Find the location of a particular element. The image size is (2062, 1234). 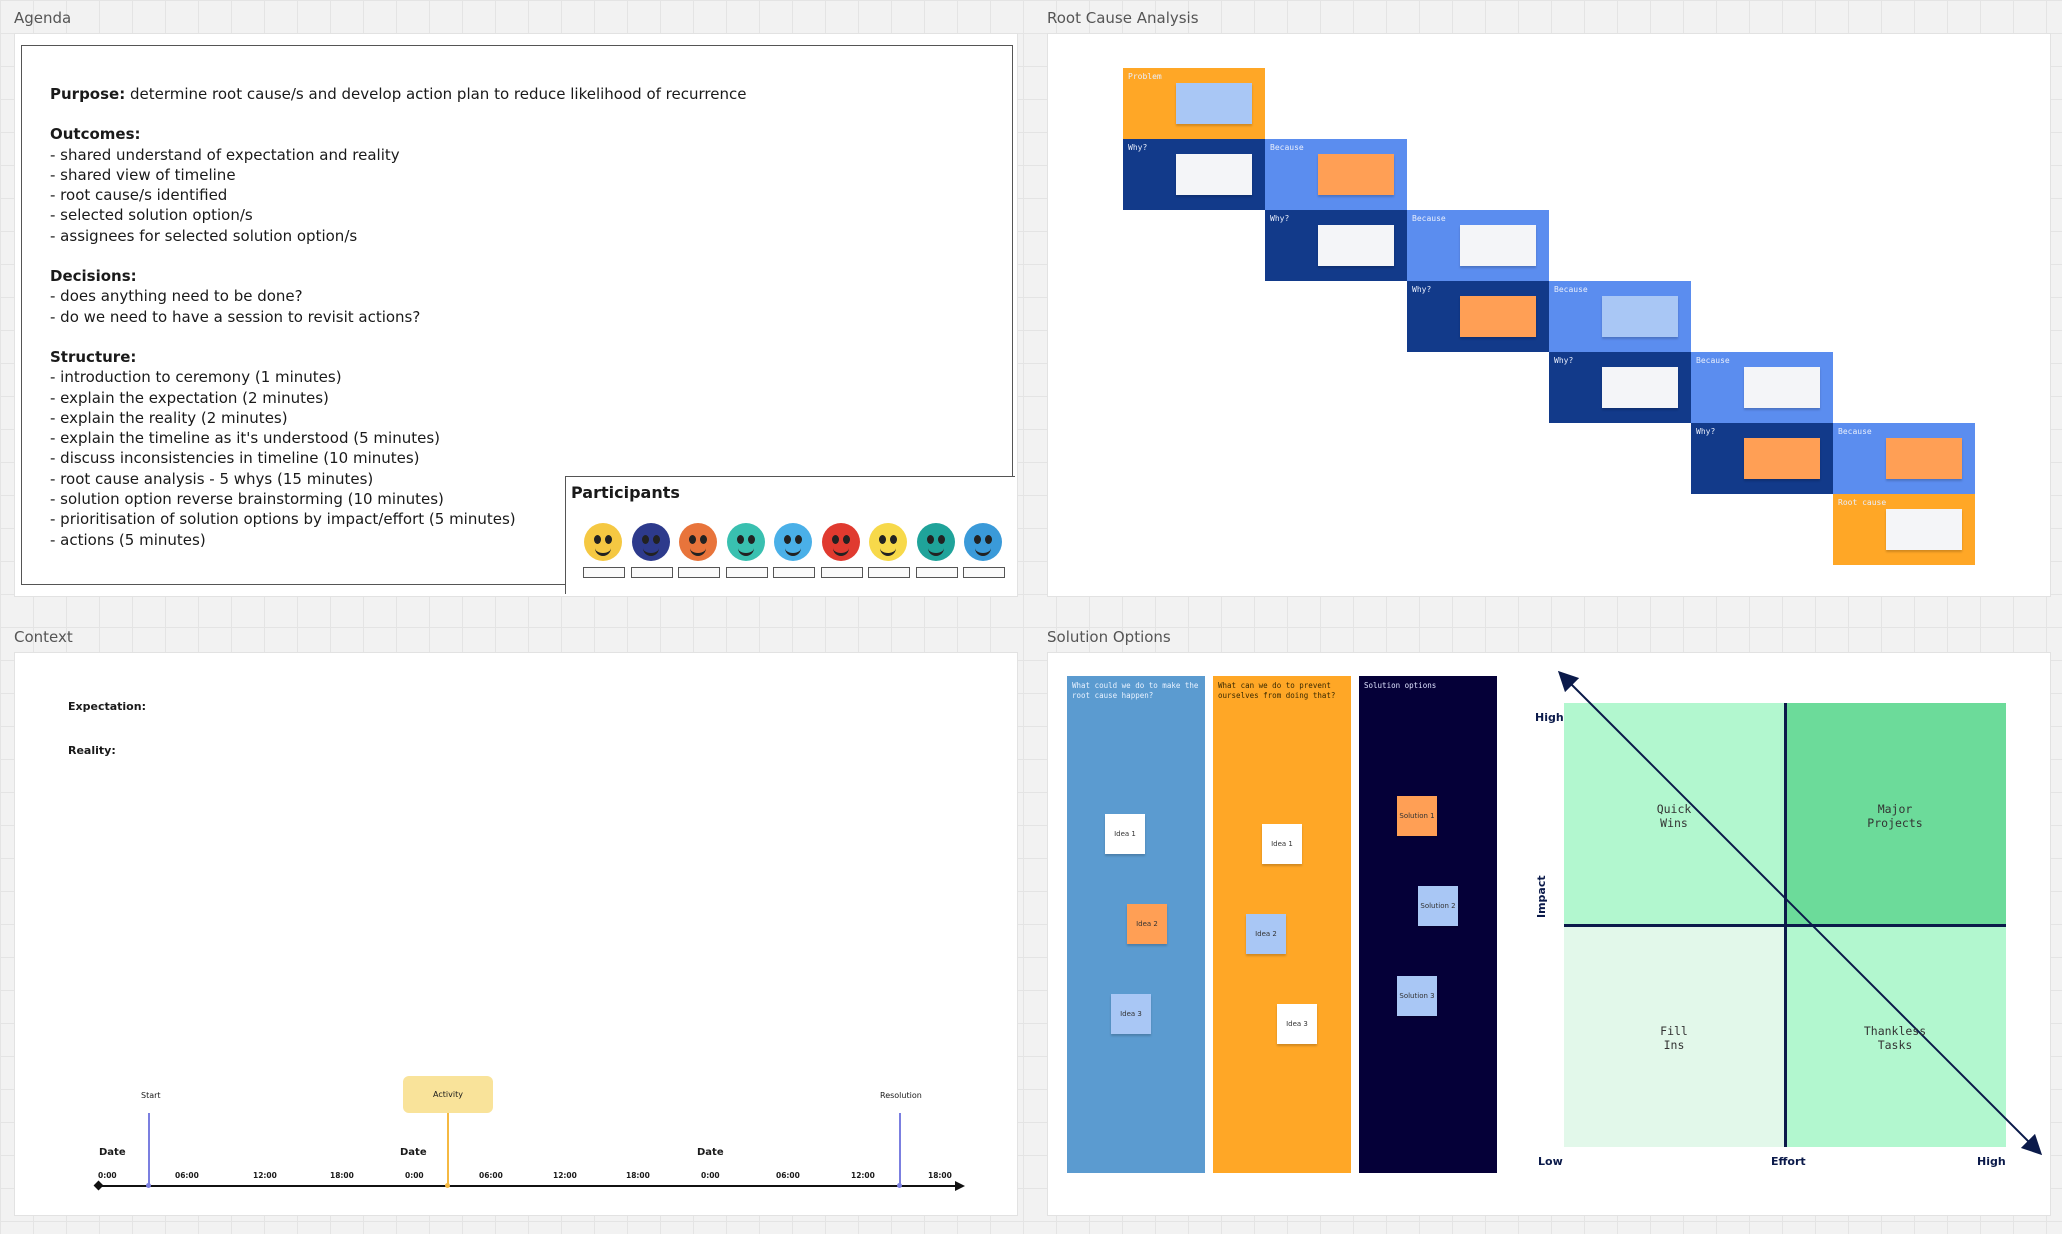

frame-title-context: Context is located at coordinates (43, 637).